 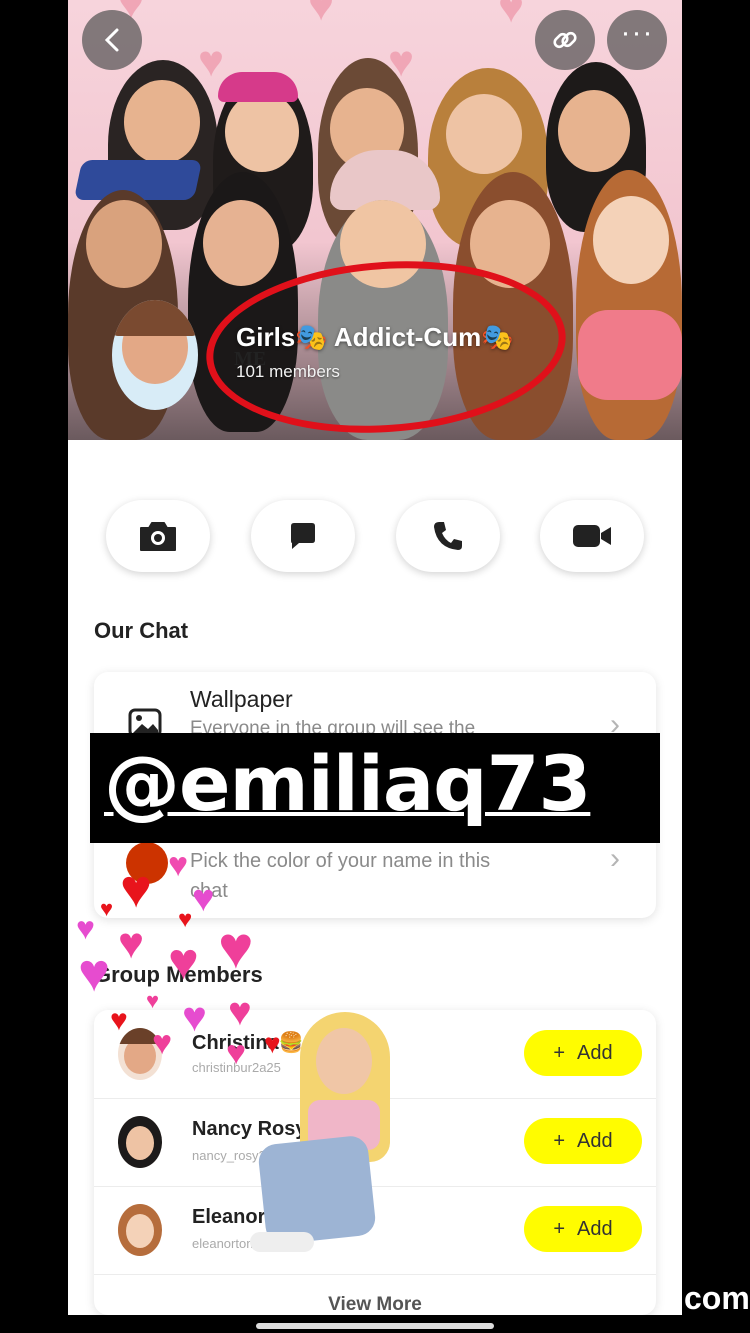 I want to click on camera-icon, so click(x=158, y=536).